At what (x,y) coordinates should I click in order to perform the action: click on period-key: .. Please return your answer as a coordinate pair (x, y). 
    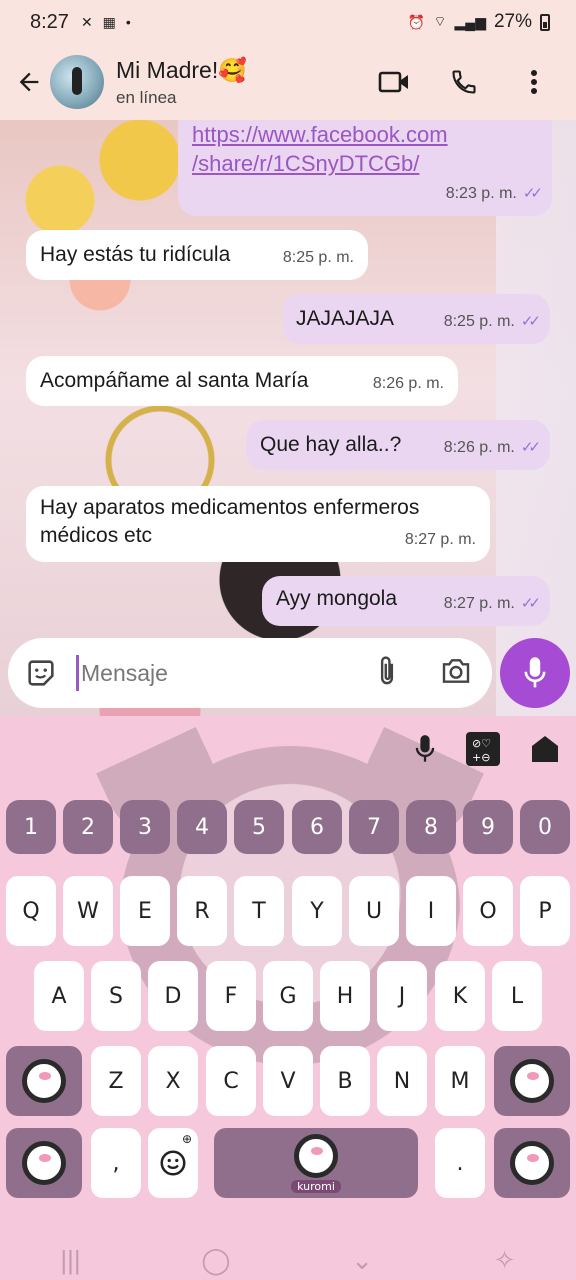
    Looking at the image, I should click on (460, 1163).